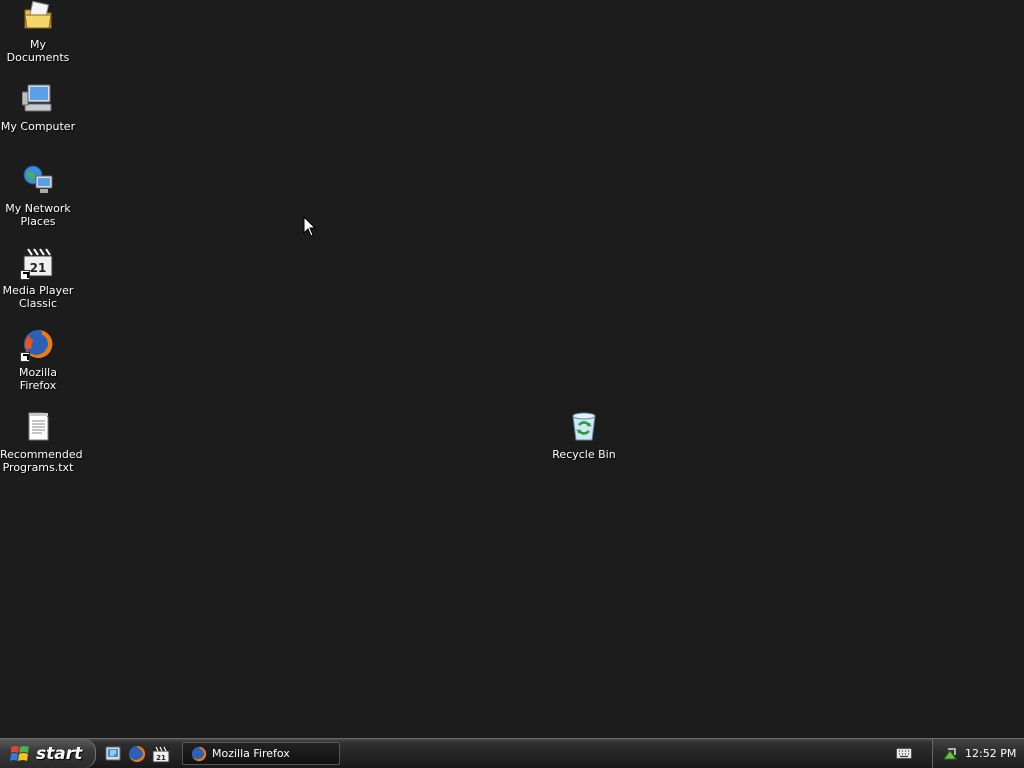  I want to click on desktop-icon-my-network-places: My Network Places, so click(38, 196).